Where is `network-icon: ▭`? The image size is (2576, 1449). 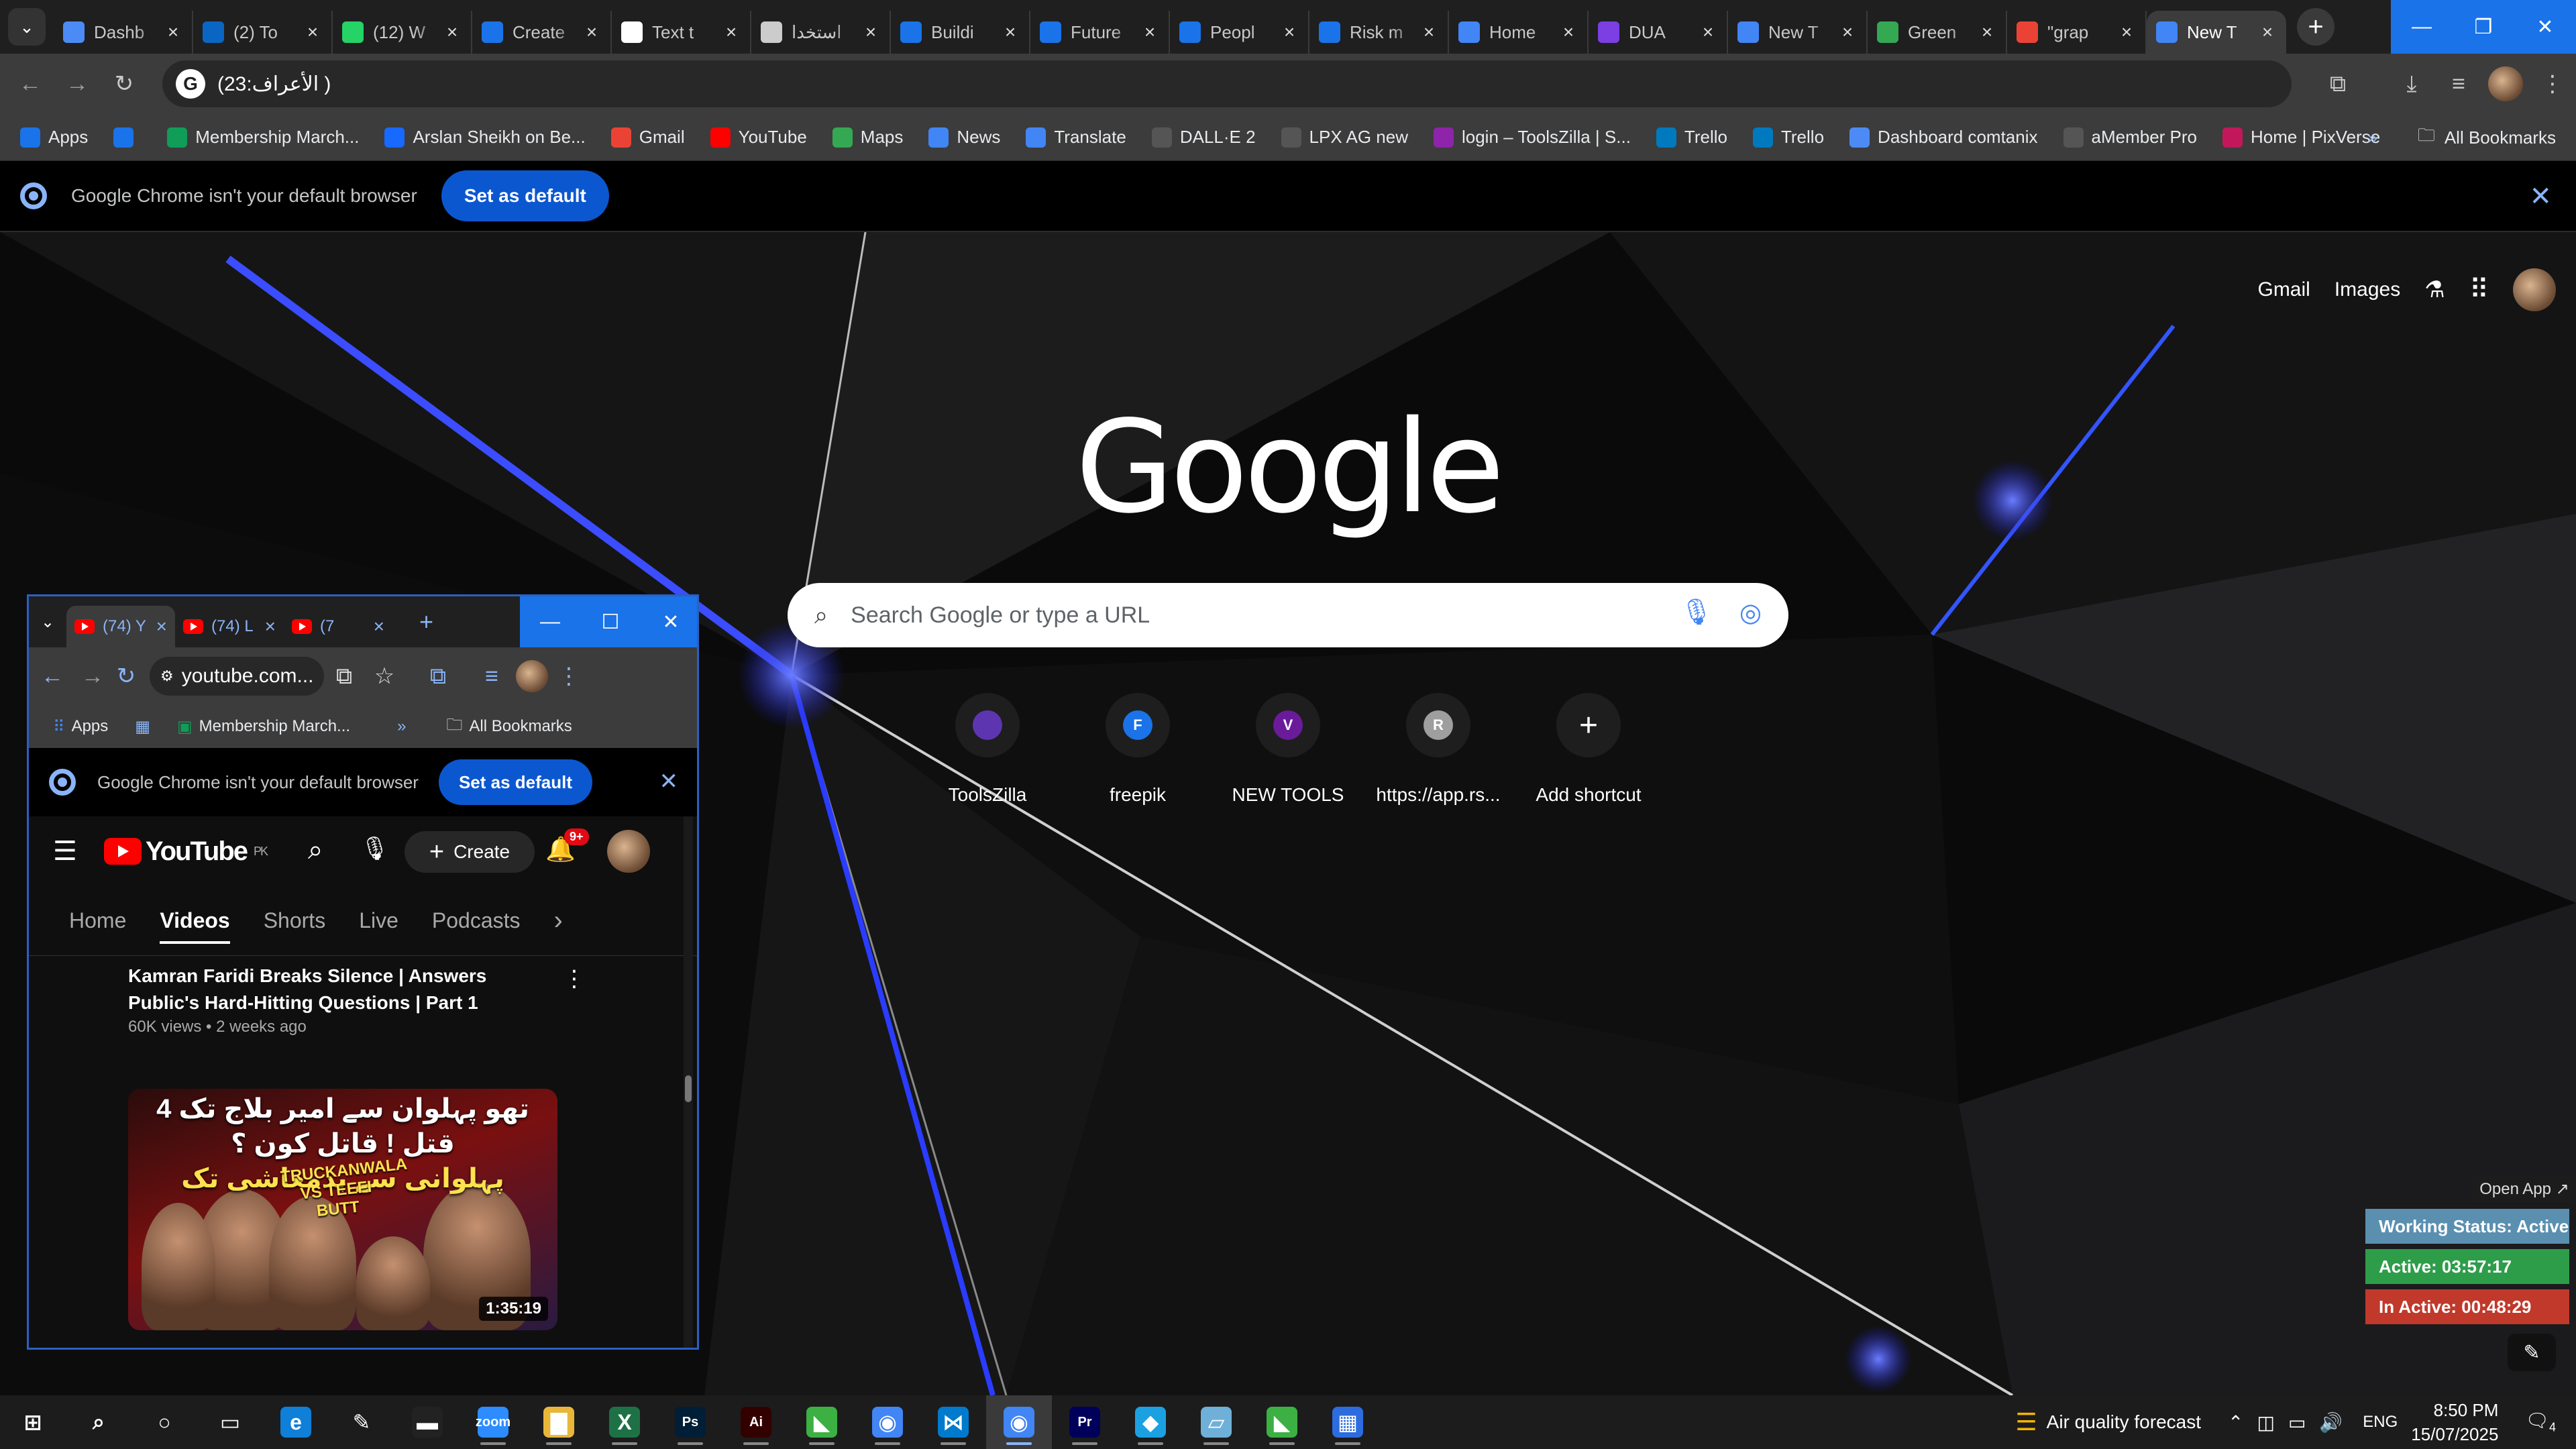
network-icon: ▭ is located at coordinates (2297, 1422).